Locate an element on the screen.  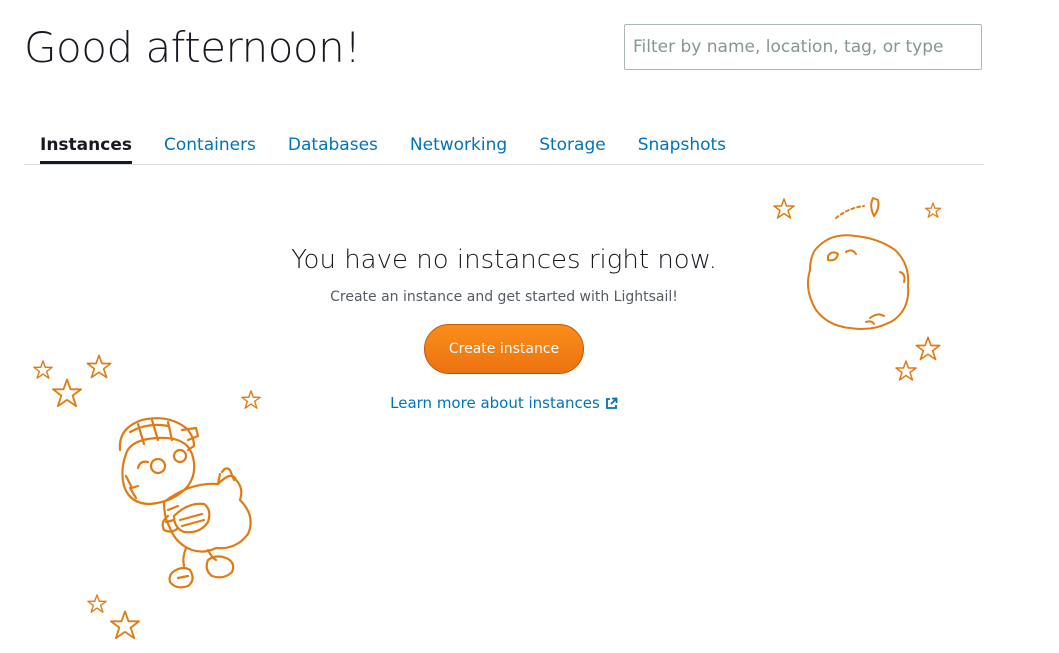
tab-storage: Storage is located at coordinates (572, 146).